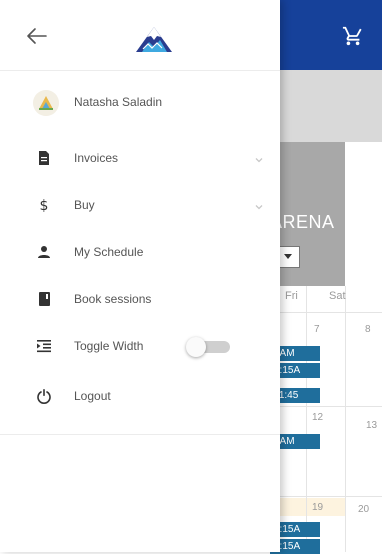  Describe the element at coordinates (44, 346) in the screenshot. I see `indent-icon` at that location.